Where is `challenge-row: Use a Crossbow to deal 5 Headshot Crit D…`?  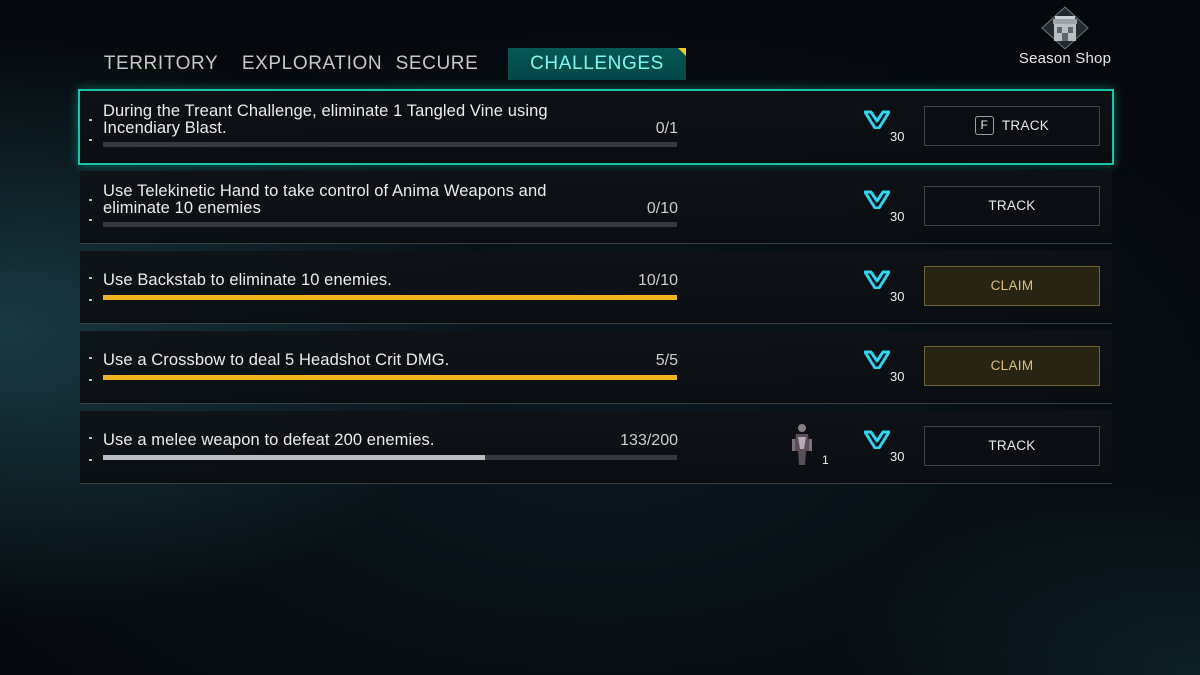 challenge-row: Use a Crossbow to deal 5 Headshot Crit D… is located at coordinates (596, 367).